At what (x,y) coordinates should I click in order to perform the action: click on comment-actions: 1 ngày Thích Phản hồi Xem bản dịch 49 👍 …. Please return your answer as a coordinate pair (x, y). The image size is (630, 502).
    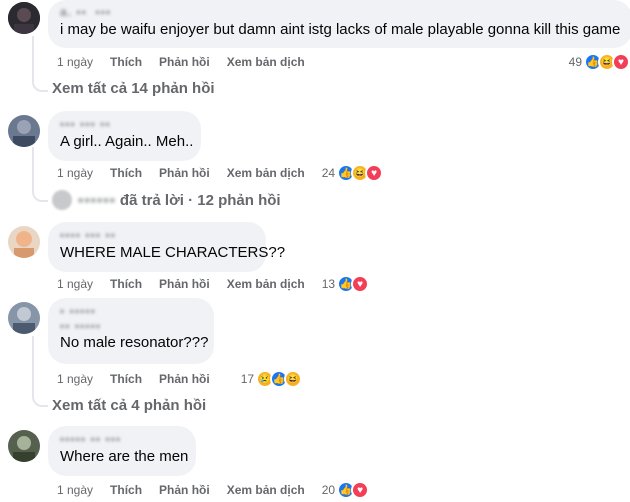
    Looking at the image, I should click on (343, 62).